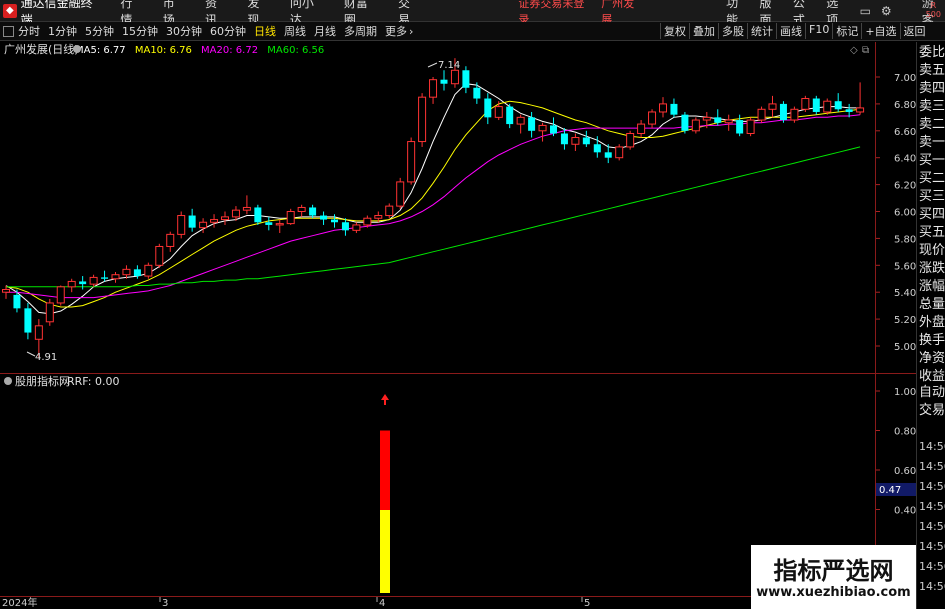 The height and width of the screenshot is (609, 945). What do you see at coordinates (932, 526) in the screenshot?
I see `trade-time-4: 14:56` at bounding box center [932, 526].